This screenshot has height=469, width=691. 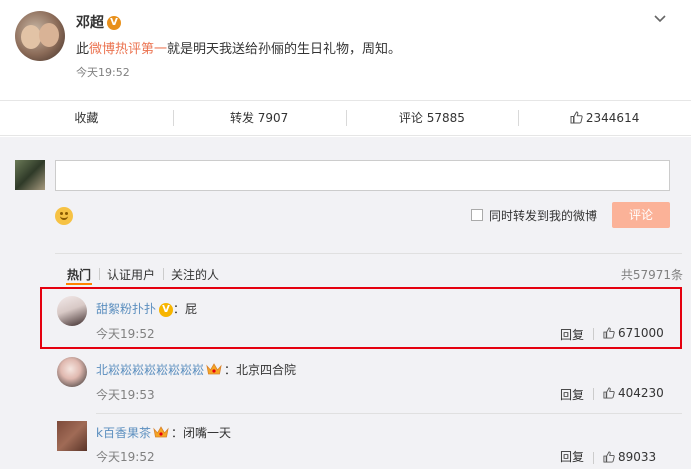 I want to click on commenter-name: k百香果茶 ：闭嘴一天, so click(x=163, y=432).